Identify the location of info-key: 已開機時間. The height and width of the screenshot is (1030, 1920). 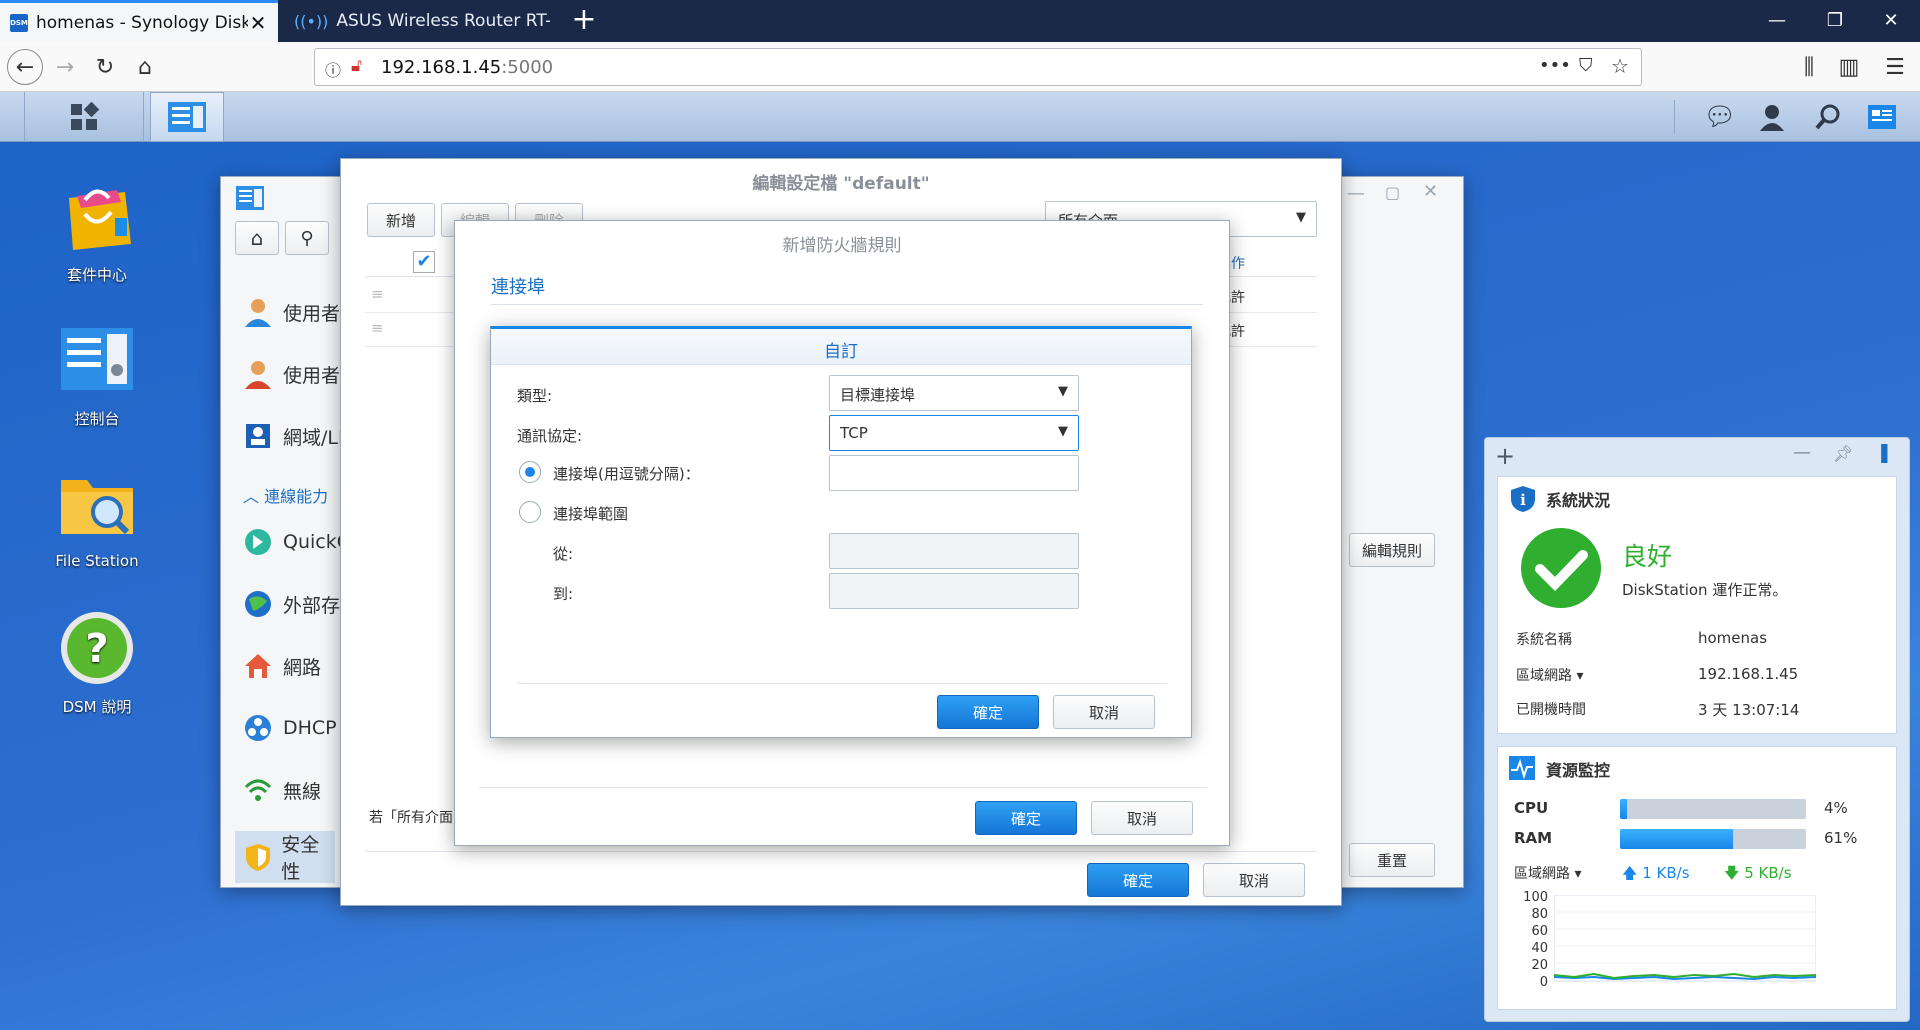
(1551, 710).